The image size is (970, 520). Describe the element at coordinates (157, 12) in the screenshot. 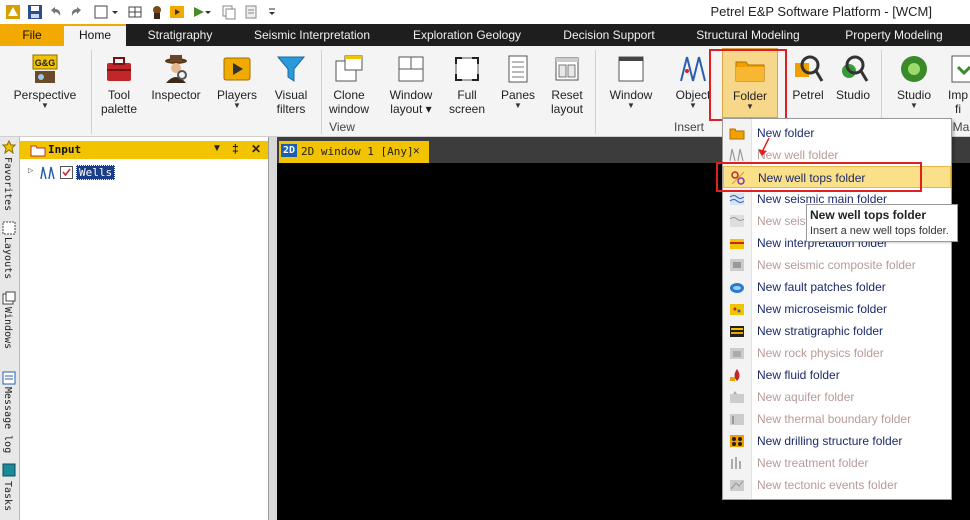

I see `inspector-icon` at that location.